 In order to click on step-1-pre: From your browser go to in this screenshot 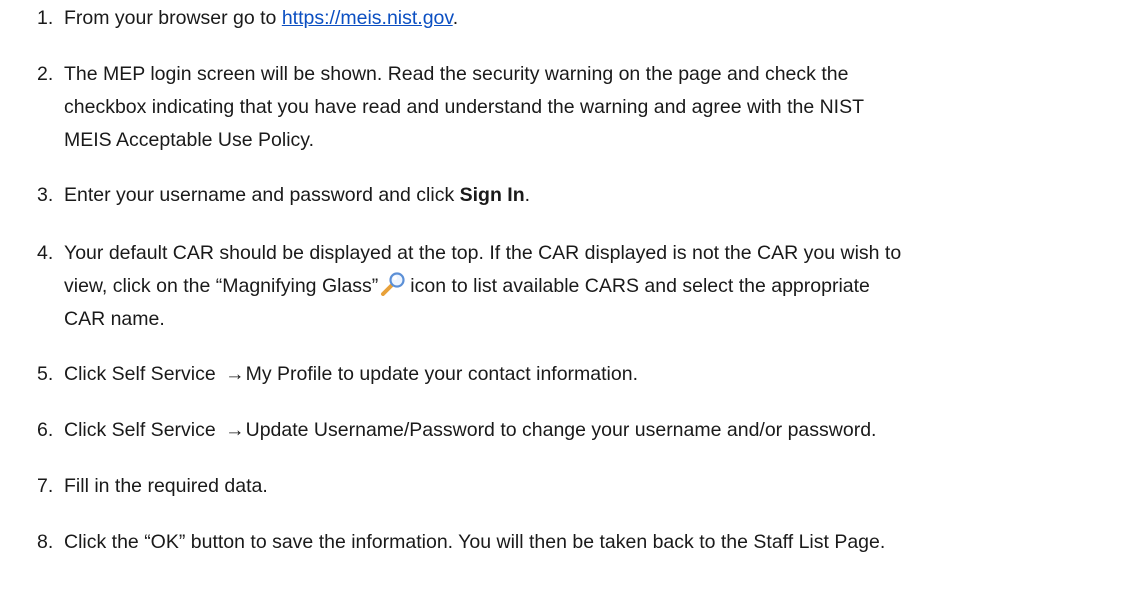, I will do `click(173, 18)`.